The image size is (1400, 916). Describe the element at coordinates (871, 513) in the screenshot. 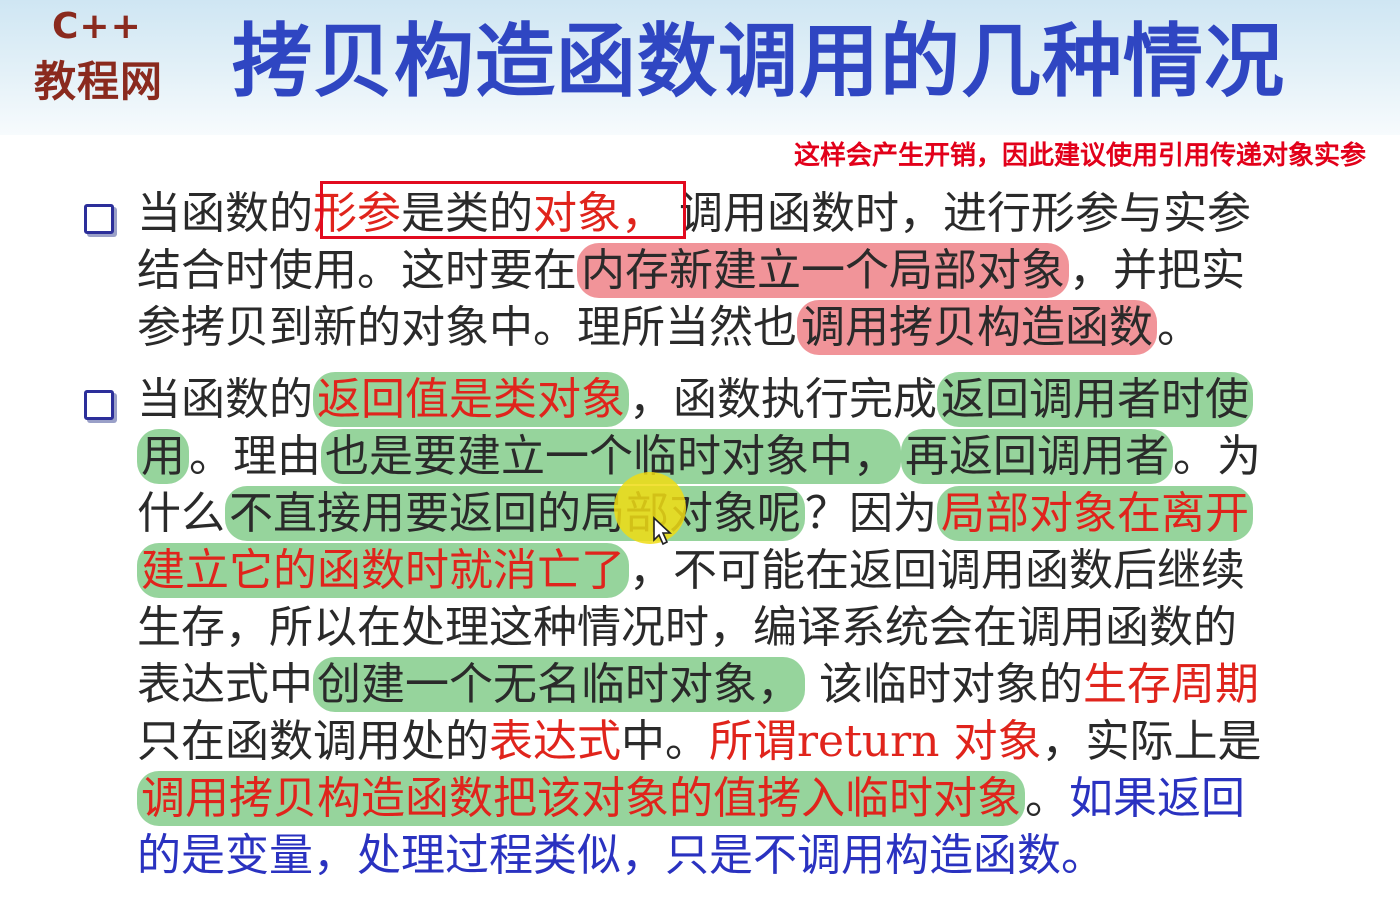

I see `text-run: ？因为` at that location.